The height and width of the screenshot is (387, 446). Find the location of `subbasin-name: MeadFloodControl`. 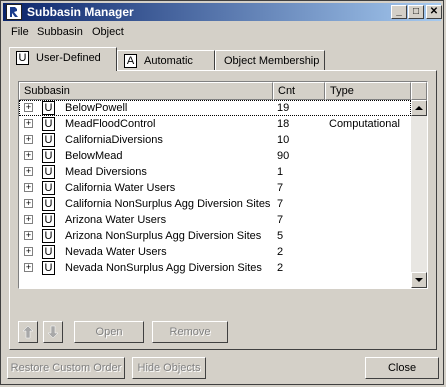

subbasin-name: MeadFloodControl is located at coordinates (110, 124).